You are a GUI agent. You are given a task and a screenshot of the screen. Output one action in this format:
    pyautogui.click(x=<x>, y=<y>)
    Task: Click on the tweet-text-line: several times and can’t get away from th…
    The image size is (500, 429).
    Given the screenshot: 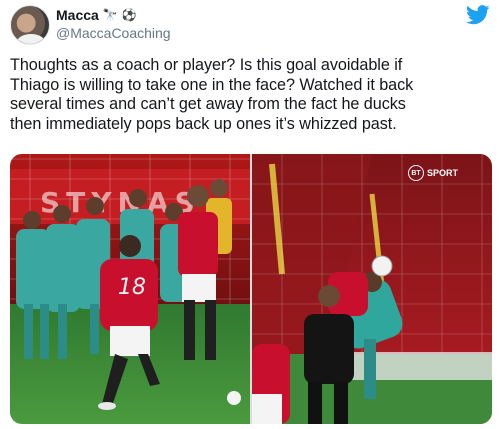 What is the action you would take?
    pyautogui.click(x=208, y=104)
    